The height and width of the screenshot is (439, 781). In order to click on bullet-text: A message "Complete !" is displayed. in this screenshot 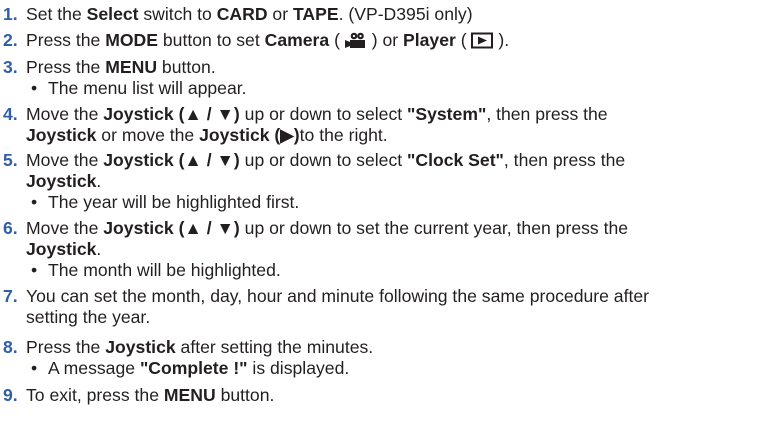, I will do `click(199, 368)`.